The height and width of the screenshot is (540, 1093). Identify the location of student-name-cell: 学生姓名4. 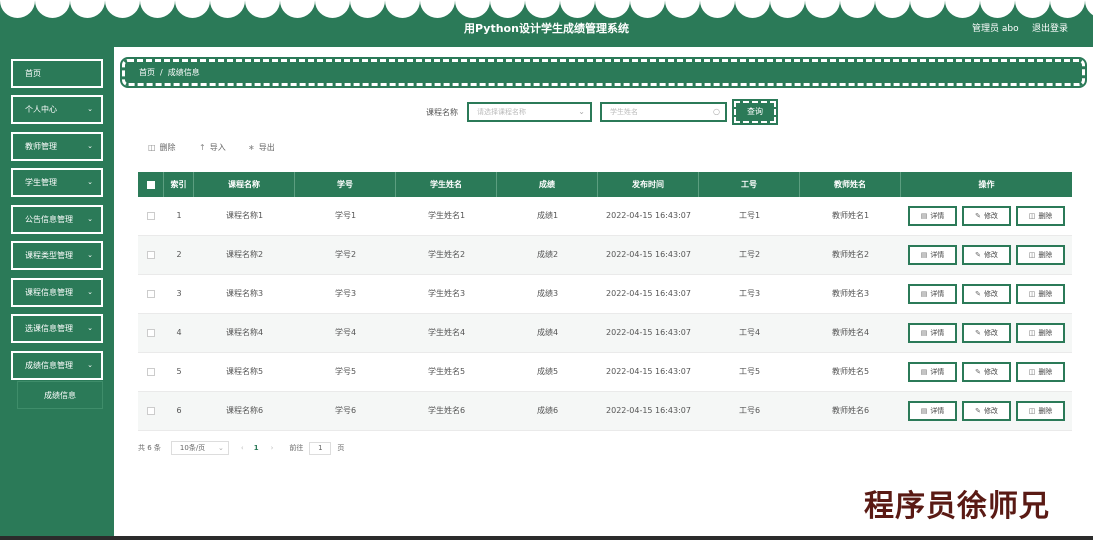
(446, 332).